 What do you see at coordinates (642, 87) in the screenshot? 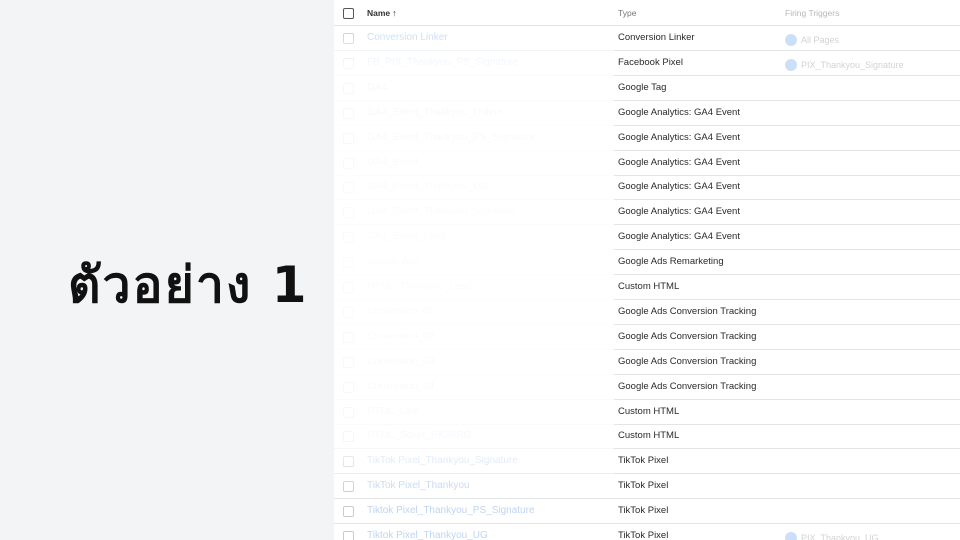
I see `tag-type: Google Tag` at bounding box center [642, 87].